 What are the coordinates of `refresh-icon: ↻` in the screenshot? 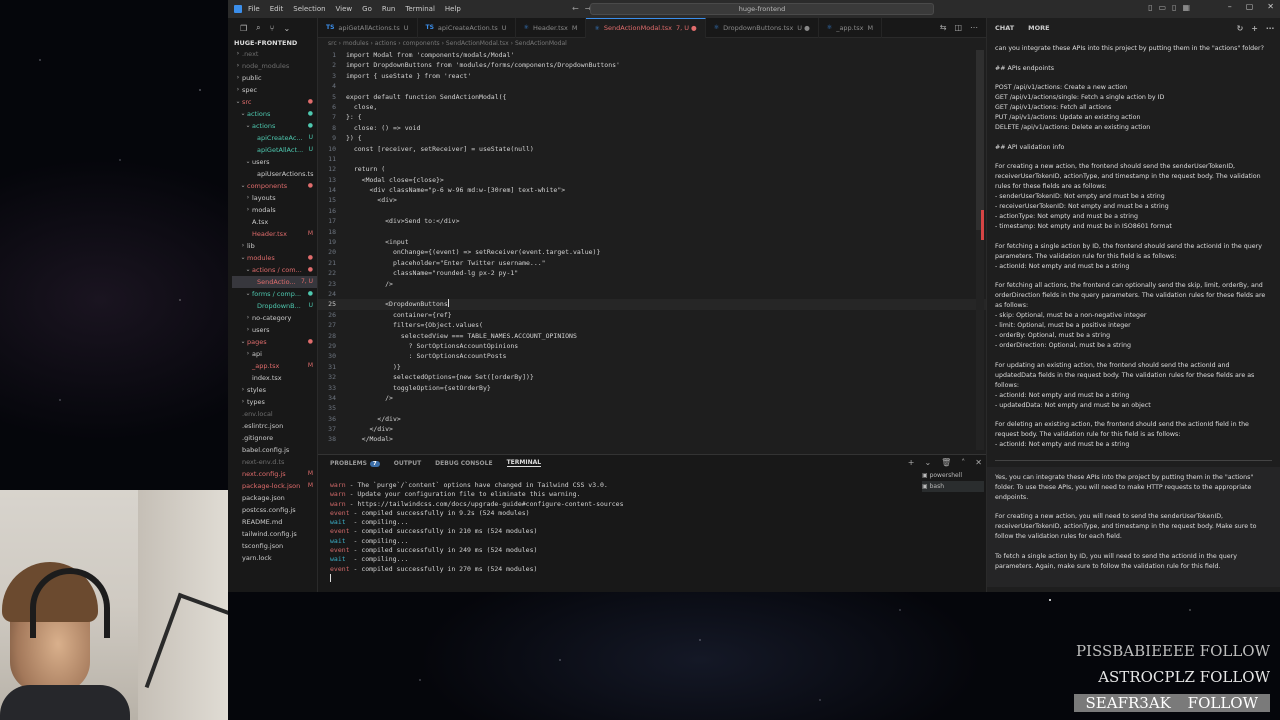 It's located at (1240, 28).